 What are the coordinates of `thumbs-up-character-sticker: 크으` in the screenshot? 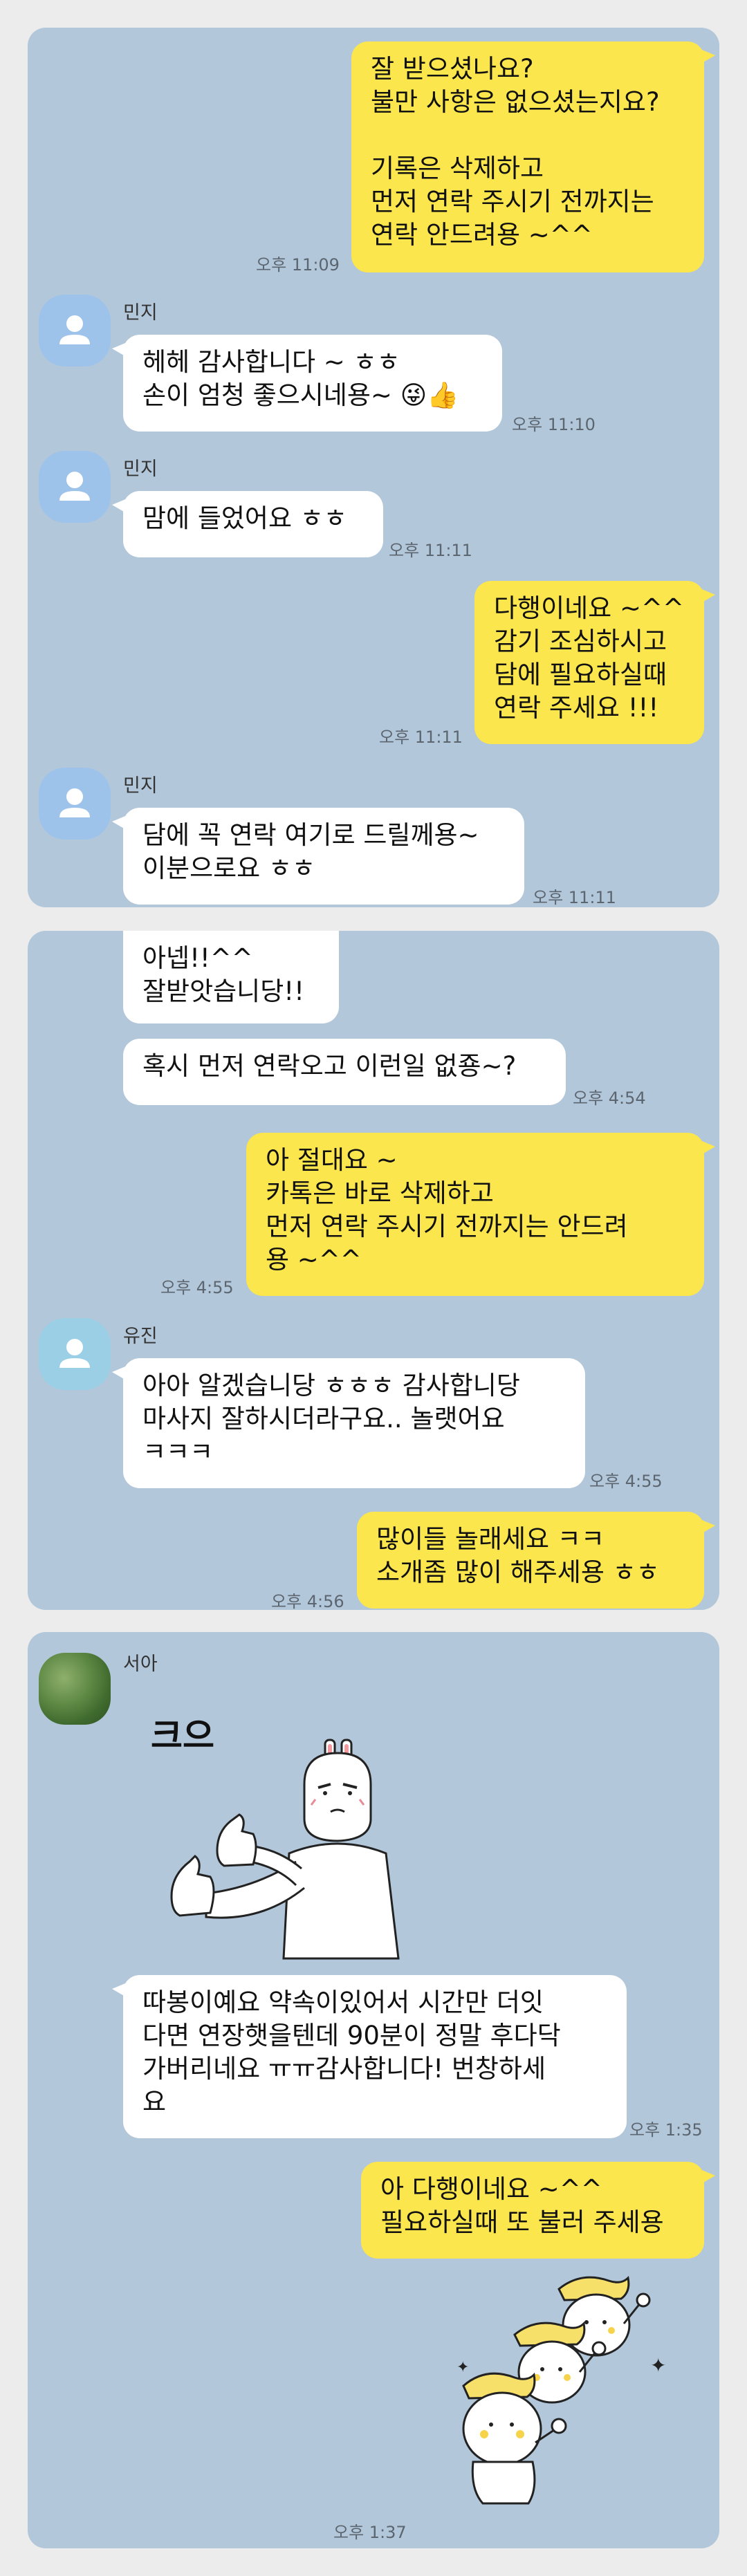 It's located at (275, 1822).